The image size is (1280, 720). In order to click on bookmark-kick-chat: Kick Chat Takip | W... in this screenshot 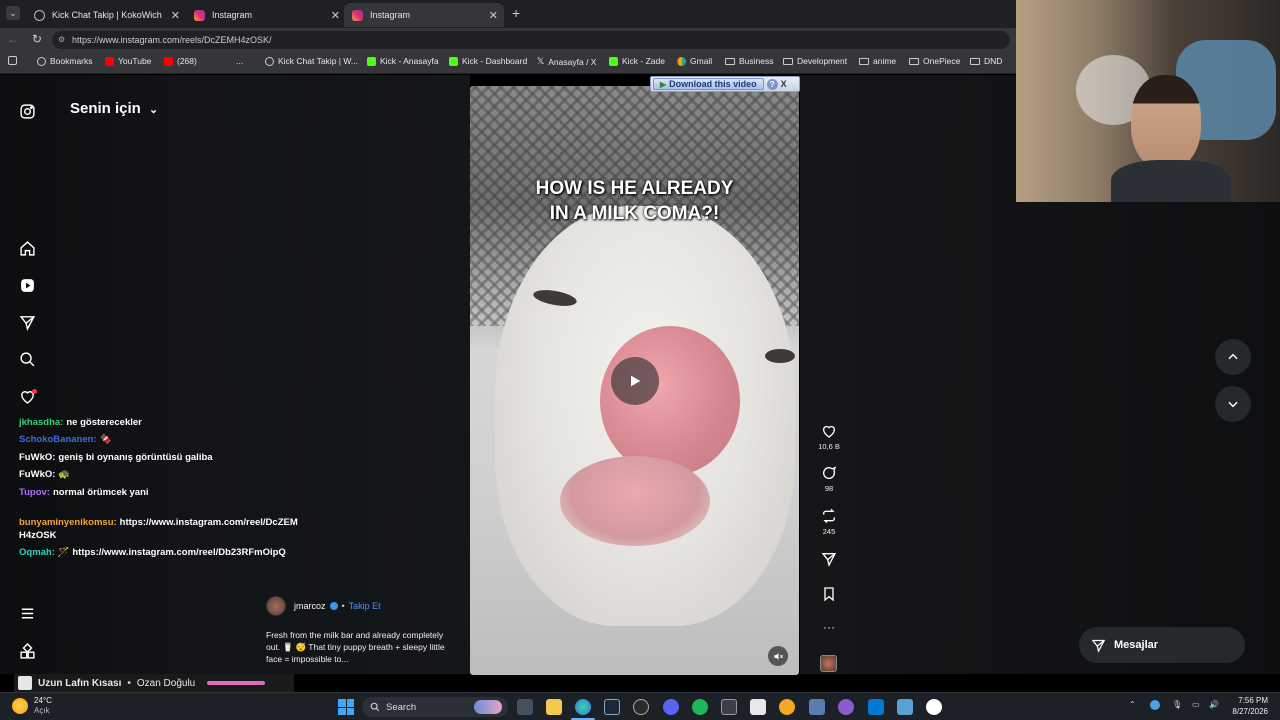, I will do `click(311, 61)`.